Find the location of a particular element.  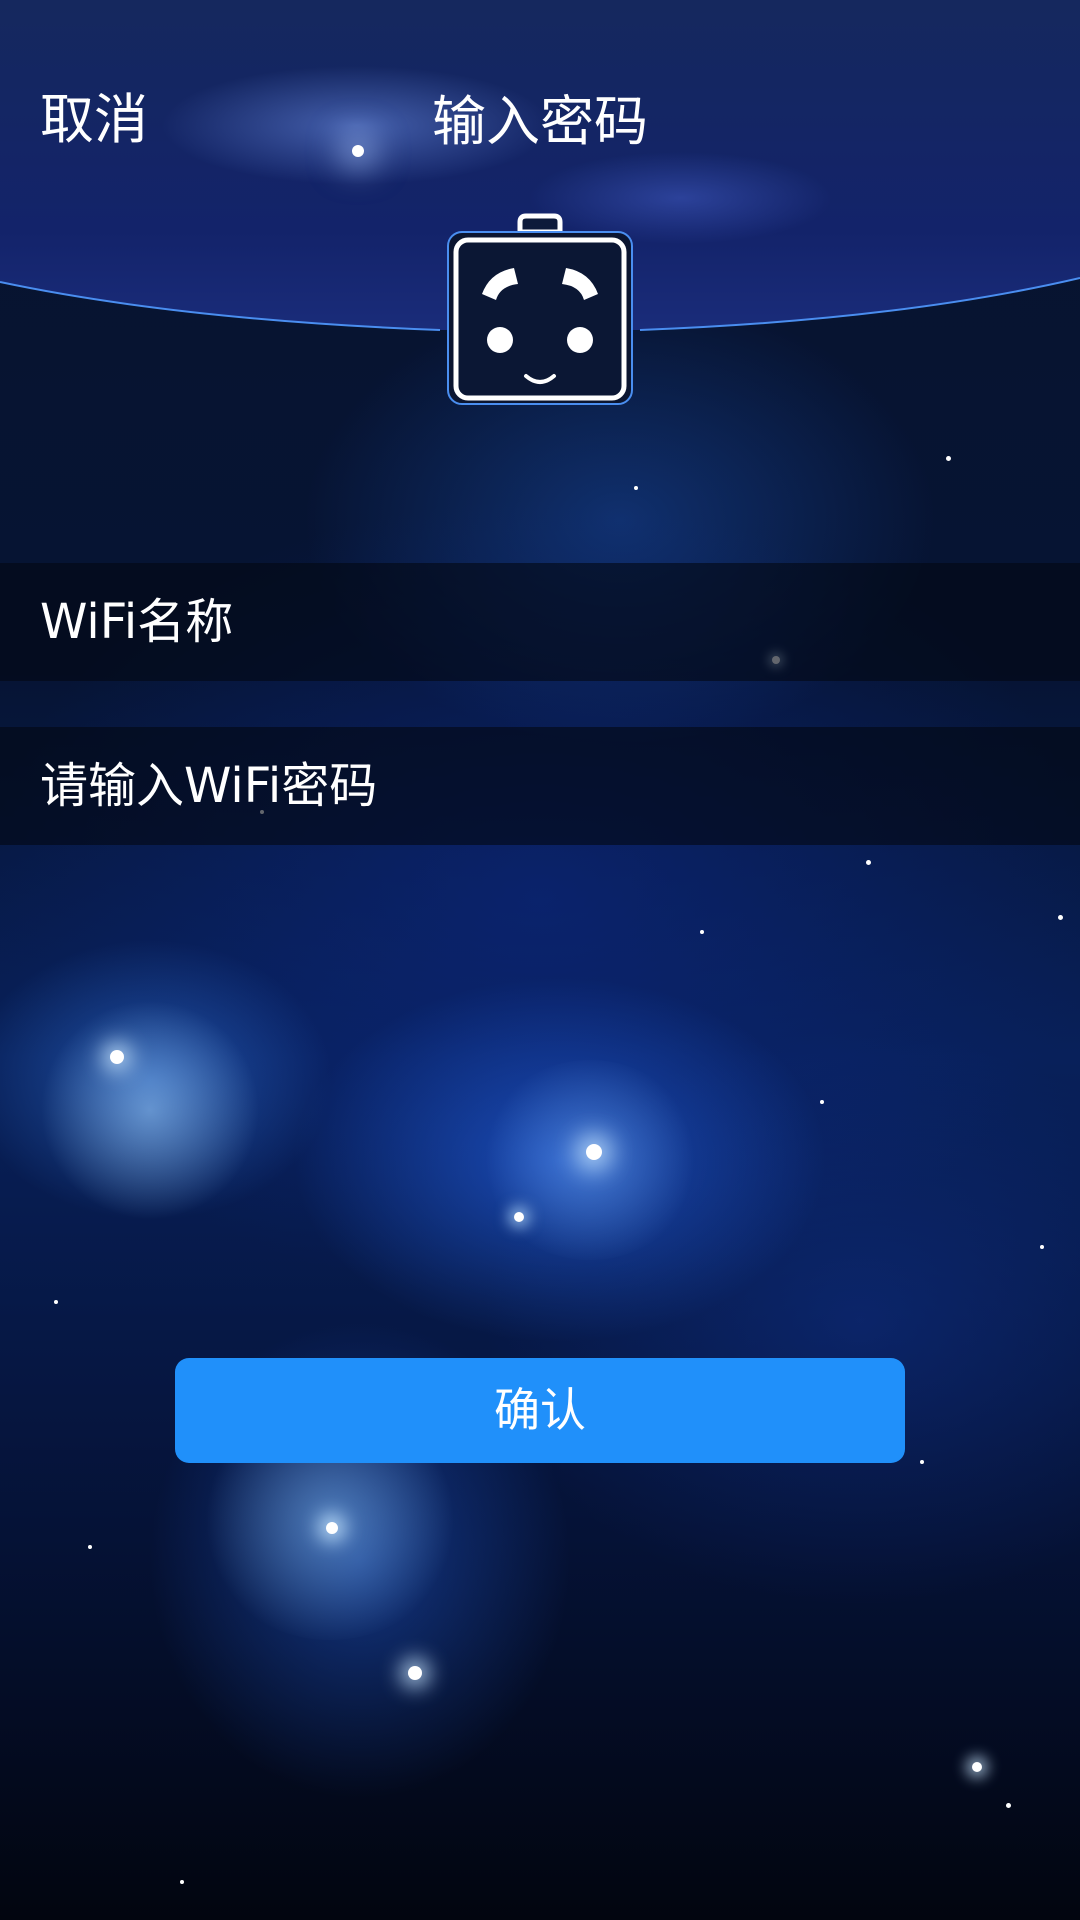

wifi-name-row: WiFi名称 is located at coordinates (540, 622).